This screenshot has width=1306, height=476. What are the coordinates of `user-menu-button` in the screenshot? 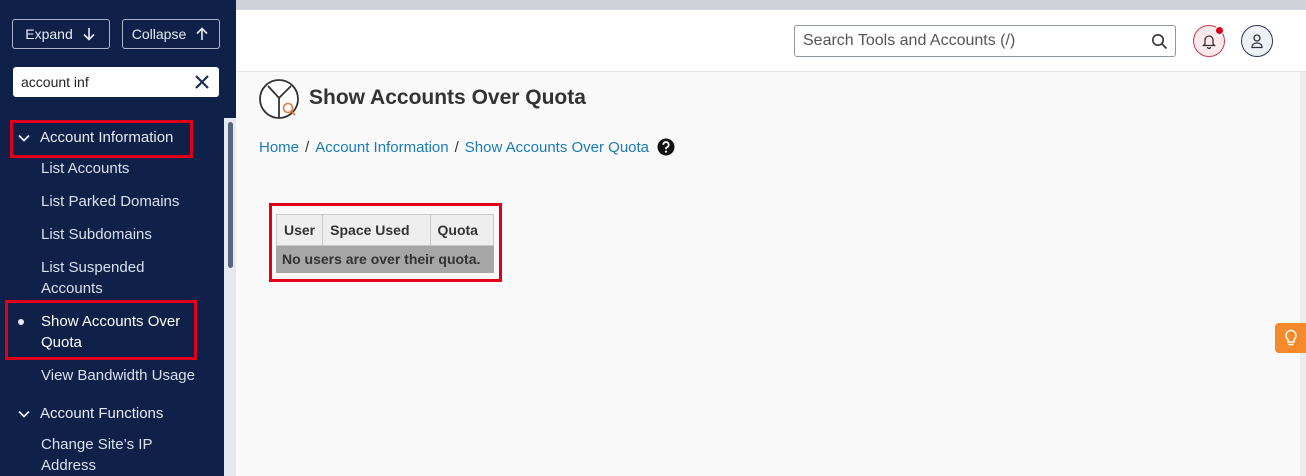 It's located at (1257, 41).